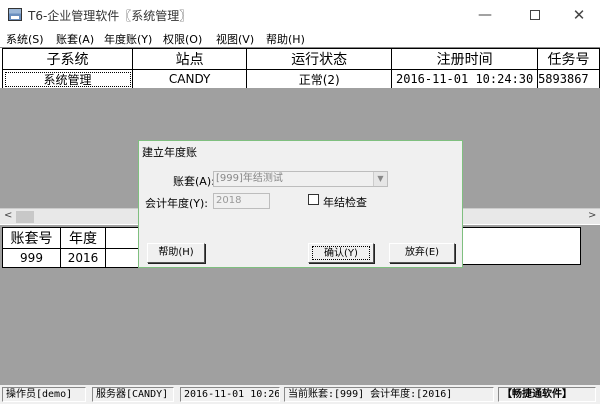 This screenshot has width=600, height=404. I want to click on ok-button: 确认(Y), so click(341, 253).